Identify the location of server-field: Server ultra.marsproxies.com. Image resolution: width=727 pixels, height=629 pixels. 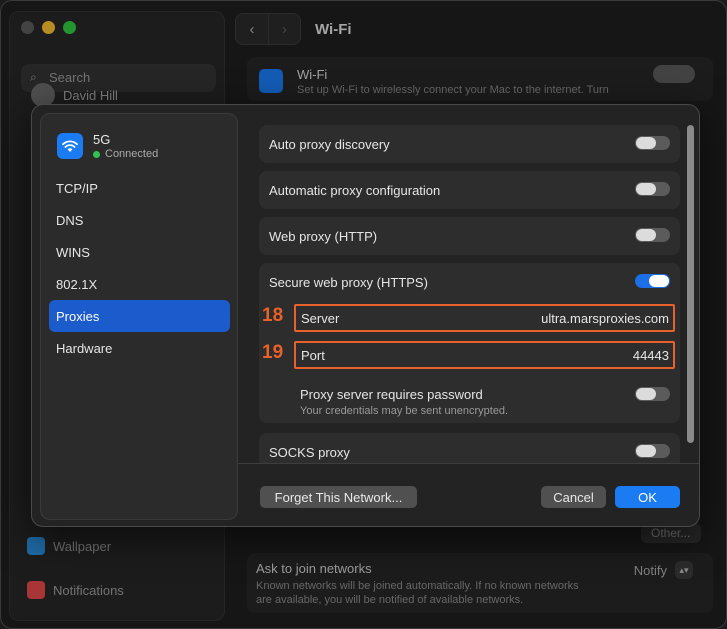
(484, 318).